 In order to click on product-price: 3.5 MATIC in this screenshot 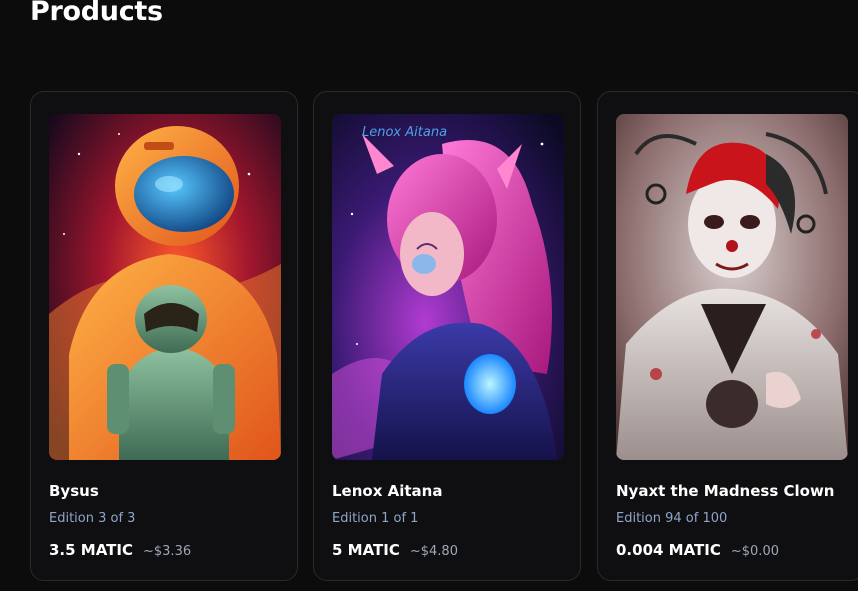, I will do `click(91, 550)`.